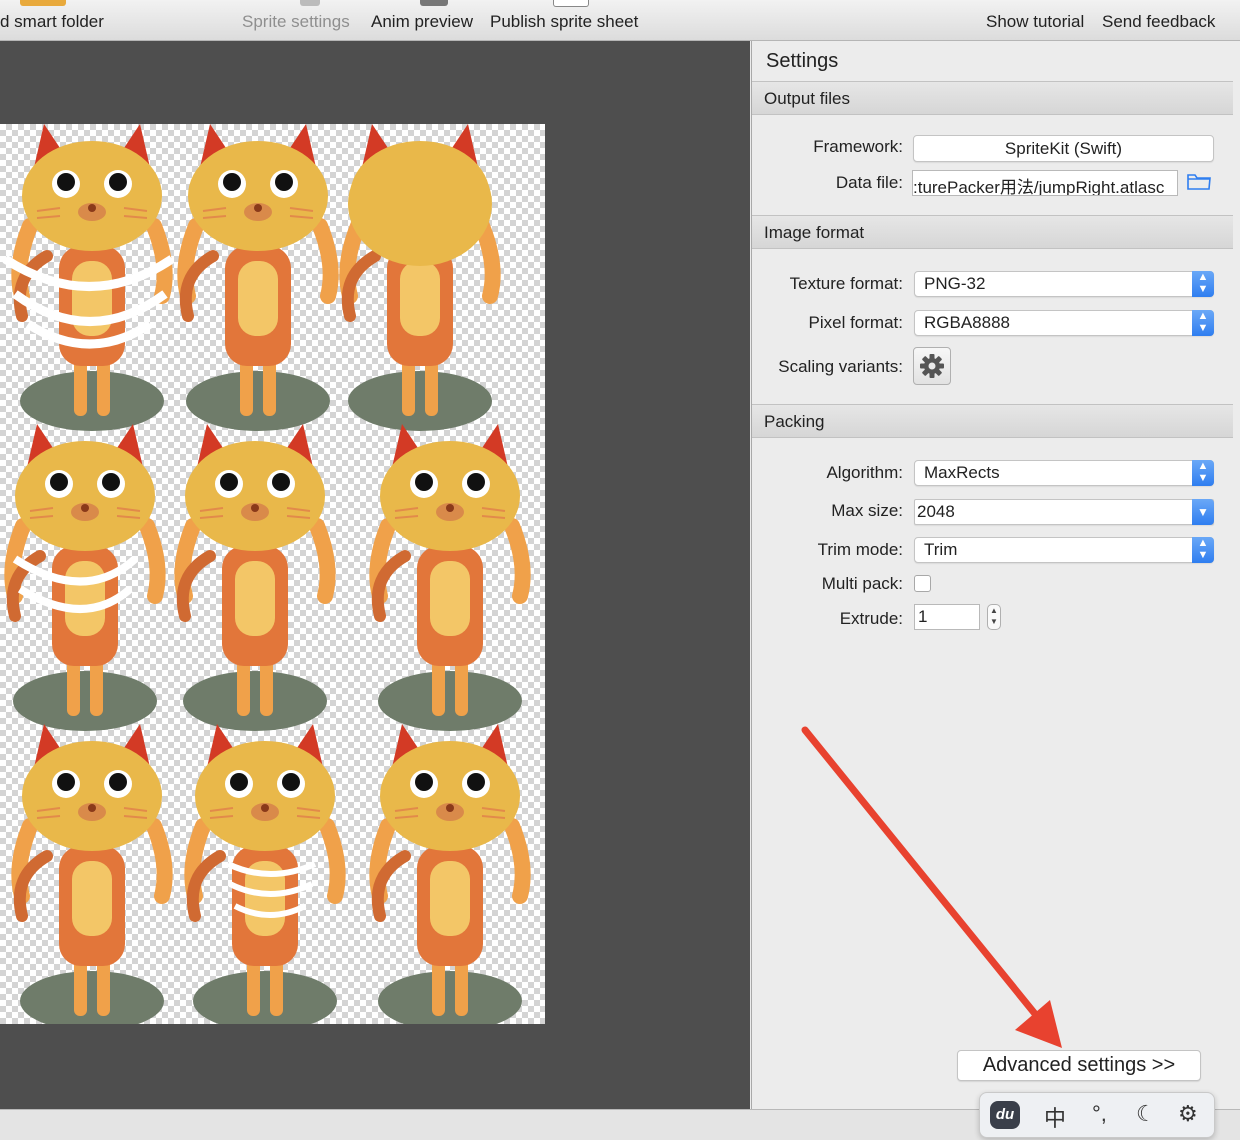 The image size is (1240, 1140). I want to click on packing-title: Packing, so click(794, 421).